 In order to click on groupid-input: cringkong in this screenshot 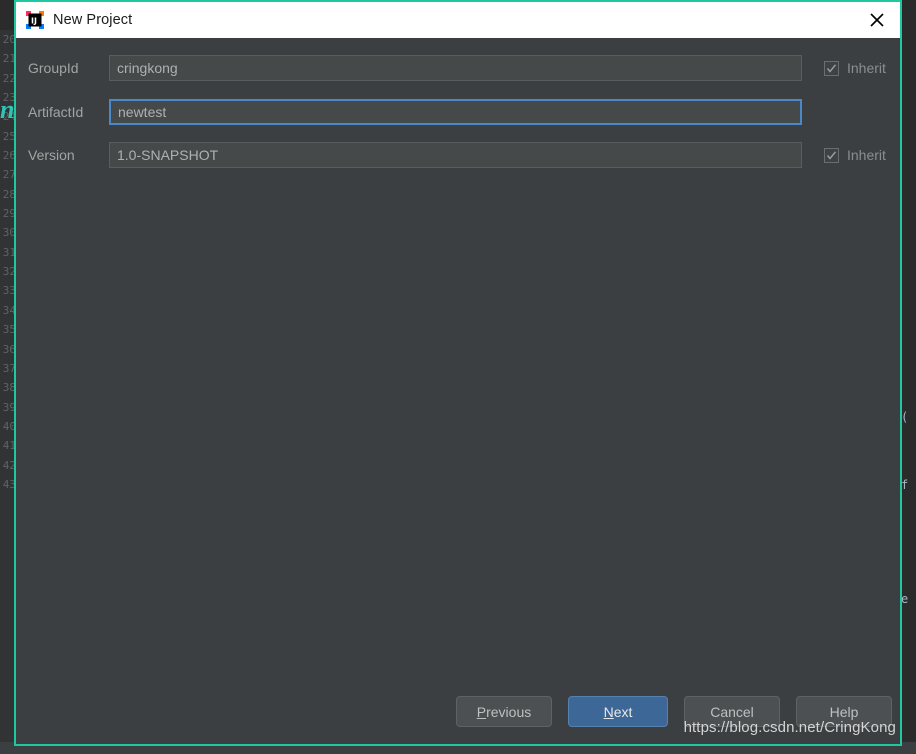, I will do `click(455, 68)`.